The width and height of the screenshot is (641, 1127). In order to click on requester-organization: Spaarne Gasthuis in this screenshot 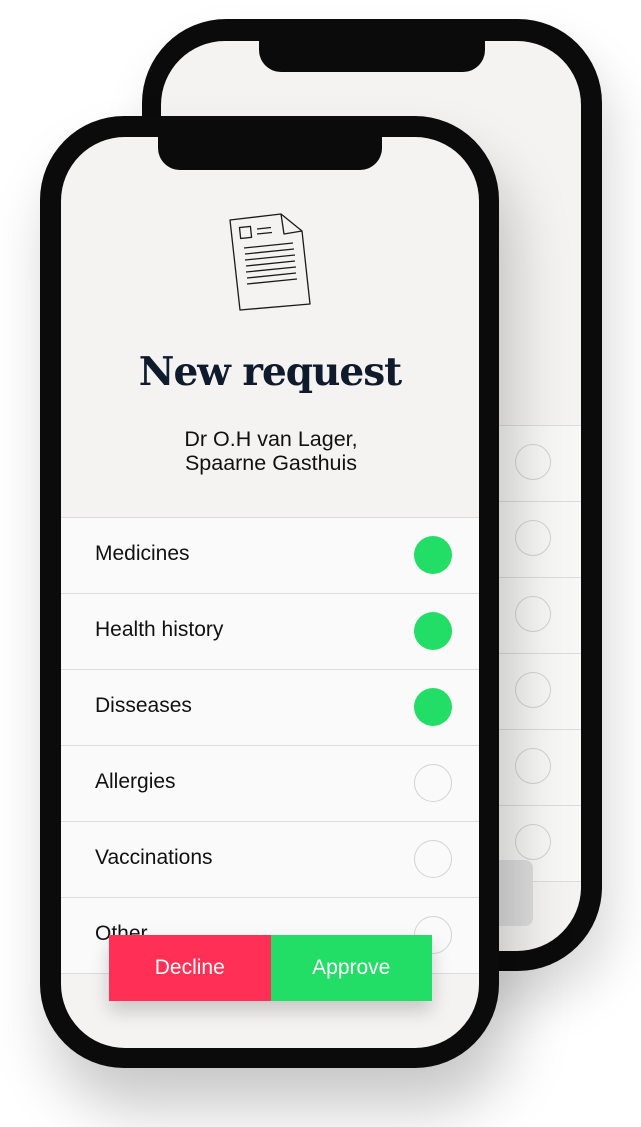, I will do `click(271, 463)`.